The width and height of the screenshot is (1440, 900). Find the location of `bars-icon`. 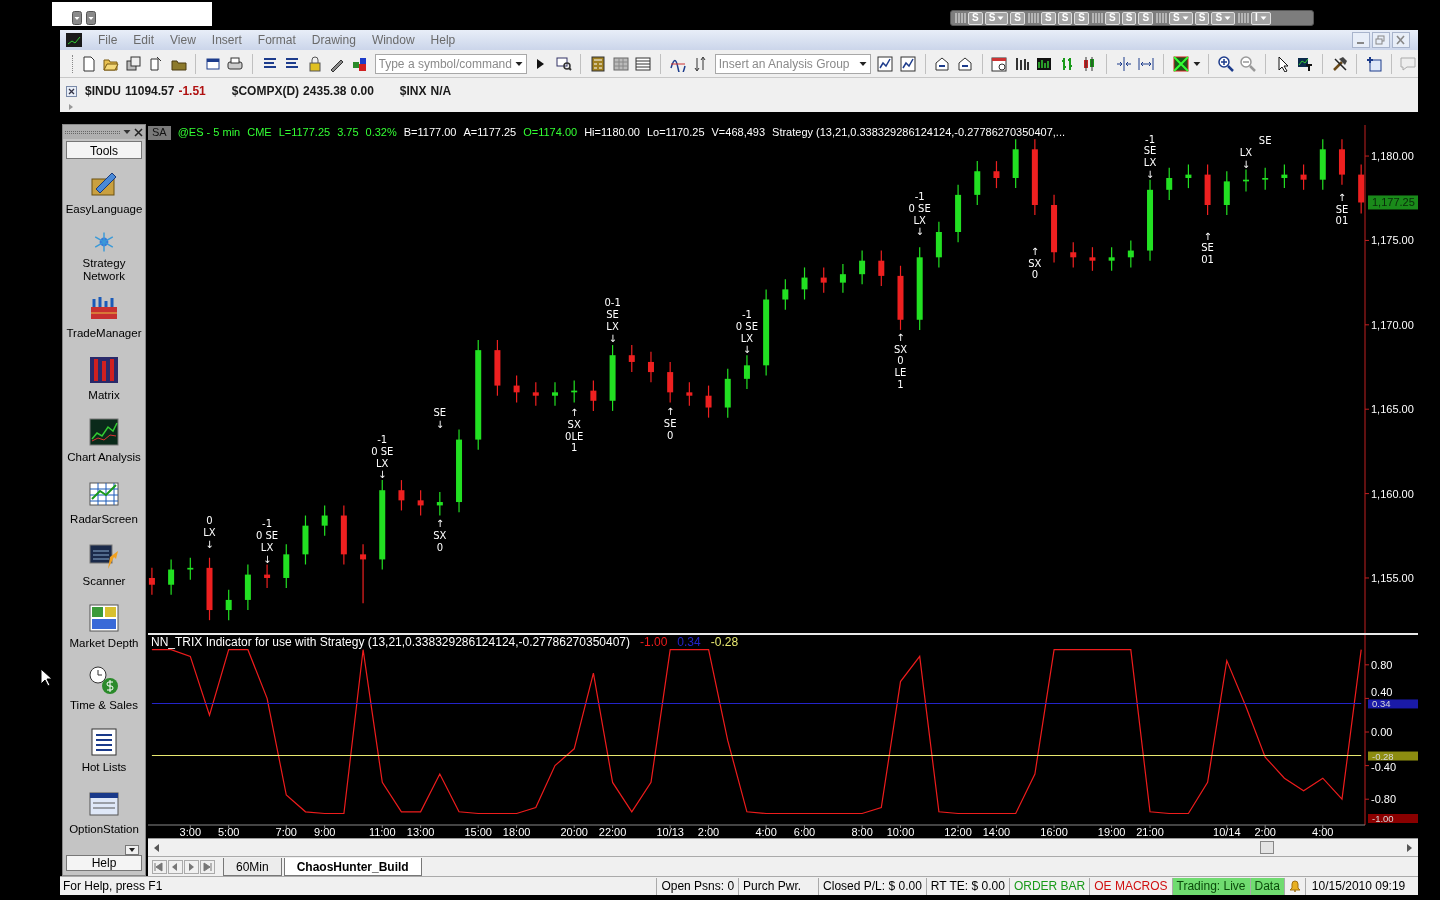

bars-icon is located at coordinates (1021, 63).